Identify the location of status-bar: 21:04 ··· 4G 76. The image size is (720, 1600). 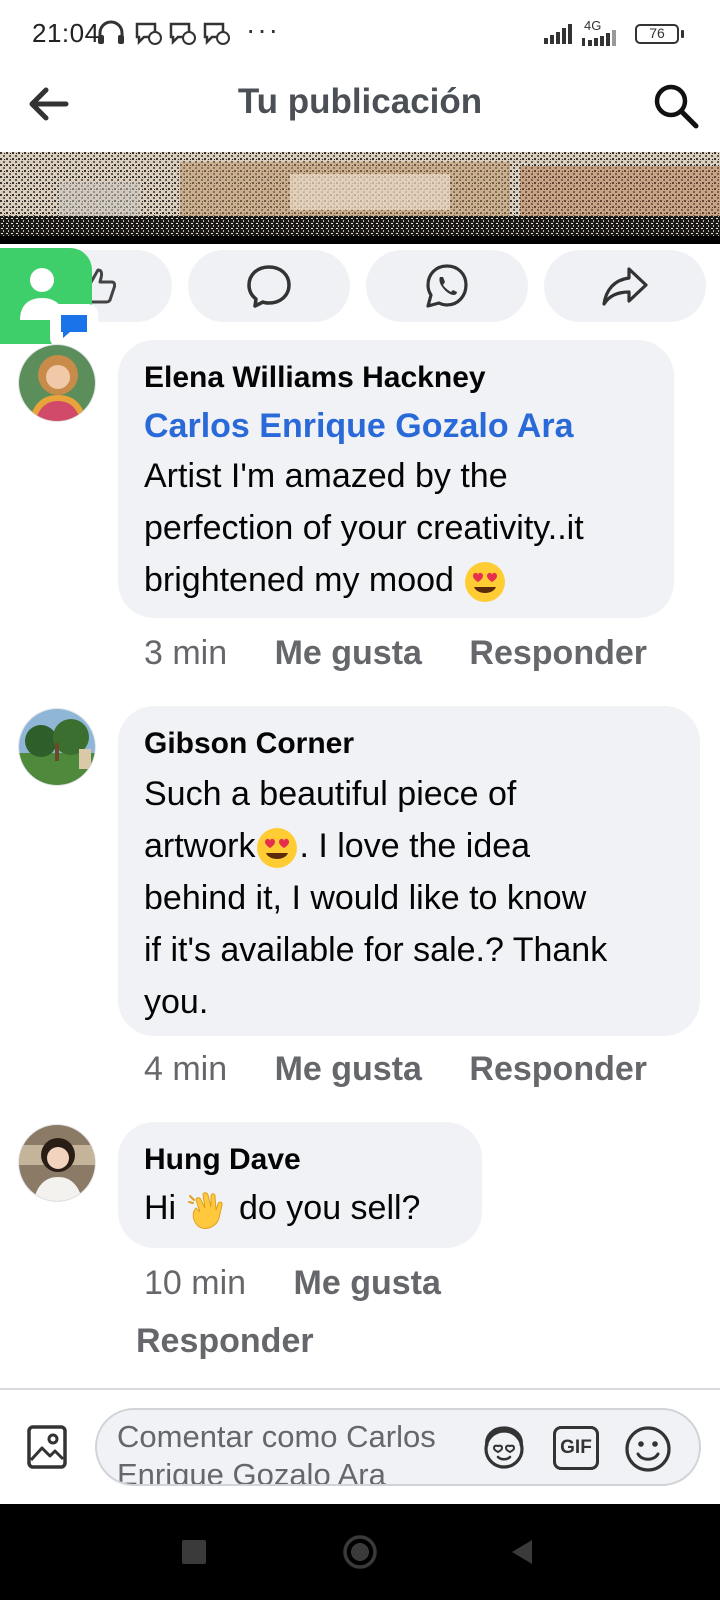
(360, 32).